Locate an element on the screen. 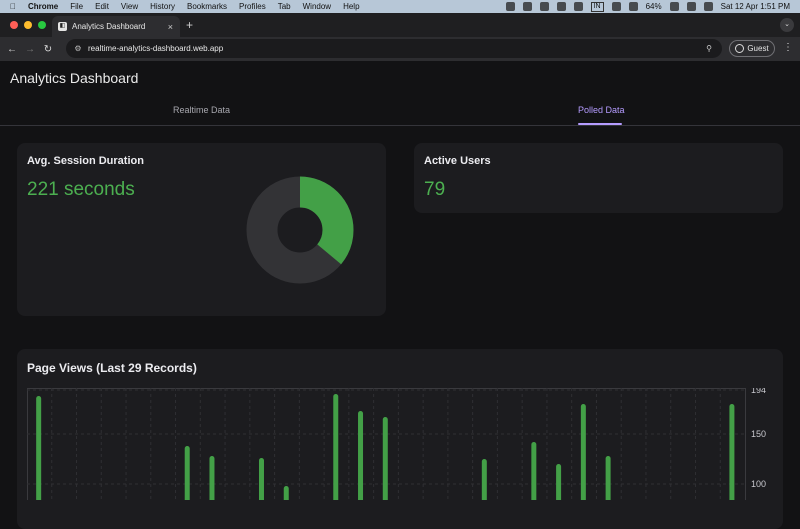 This screenshot has width=800, height=529. site-settings-icon: ⚙ is located at coordinates (78, 48).